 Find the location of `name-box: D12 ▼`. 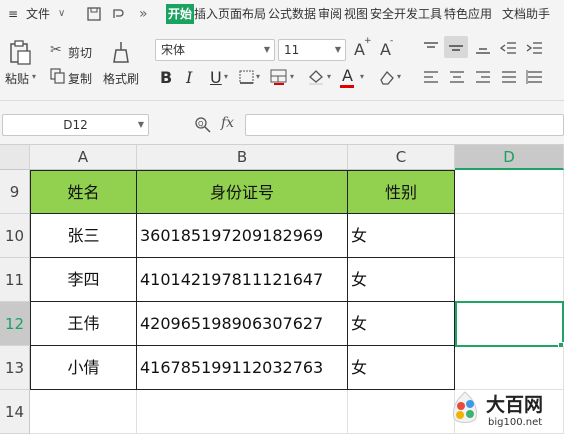

name-box: D12 ▼ is located at coordinates (75, 125).